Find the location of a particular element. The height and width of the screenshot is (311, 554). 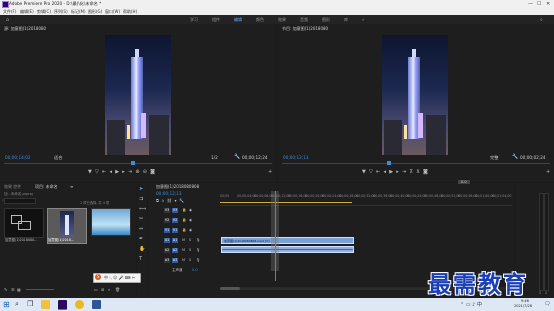

ime-tools-icon: 中 ·, ☺ 🎤 ⌨ ✂ is located at coordinates (119, 278).